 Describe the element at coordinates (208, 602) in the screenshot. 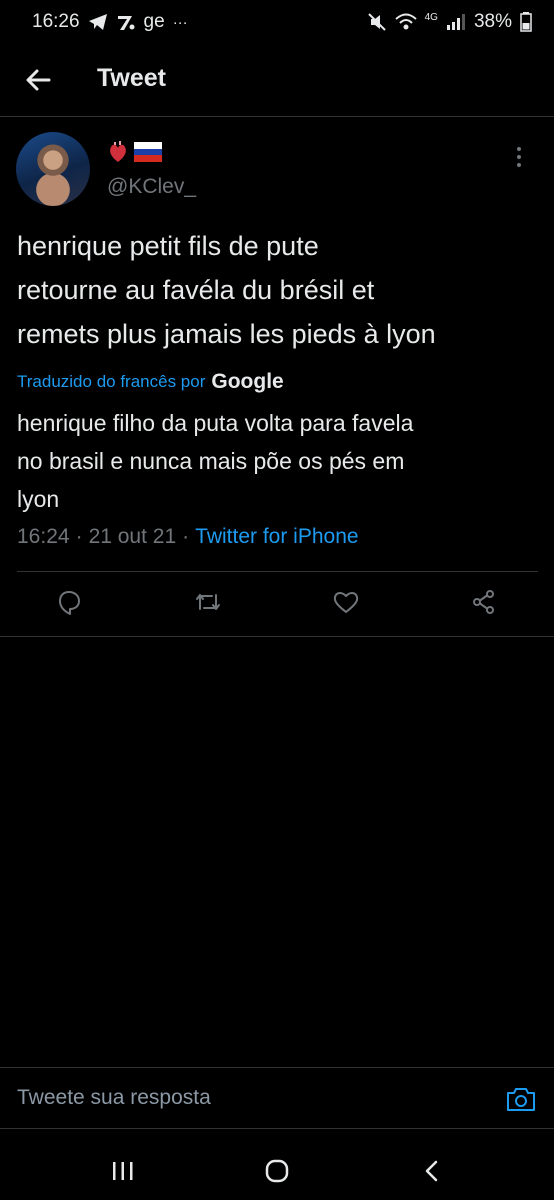

I see `retweet-icon` at that location.